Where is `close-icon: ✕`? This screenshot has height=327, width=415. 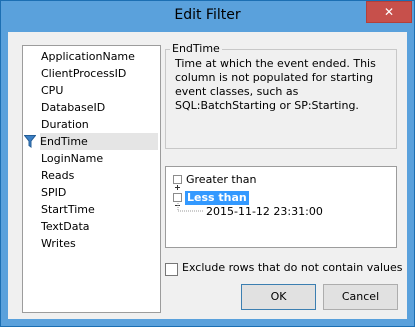 close-icon: ✕ is located at coordinates (389, 12).